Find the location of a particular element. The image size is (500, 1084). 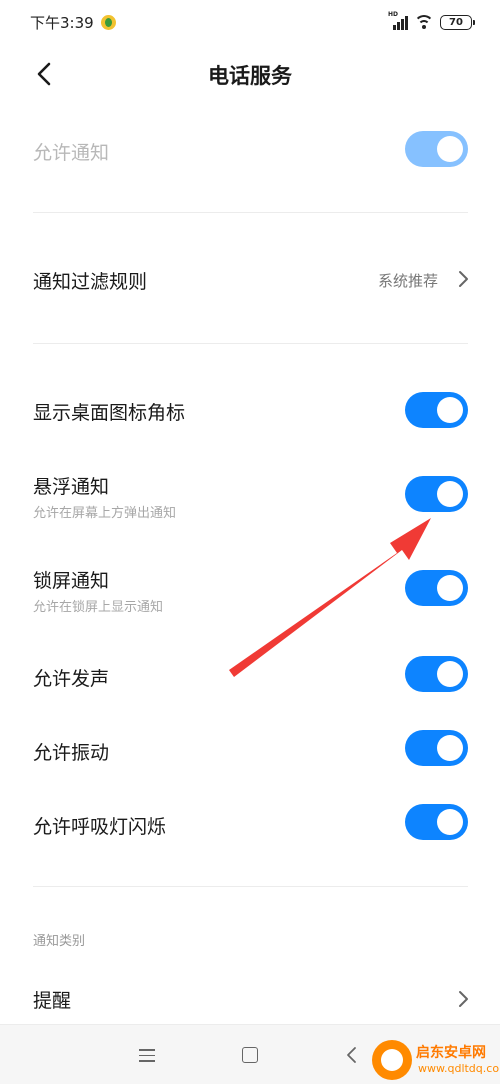

filter-rules-value: 系统推荐 is located at coordinates (407, 281).